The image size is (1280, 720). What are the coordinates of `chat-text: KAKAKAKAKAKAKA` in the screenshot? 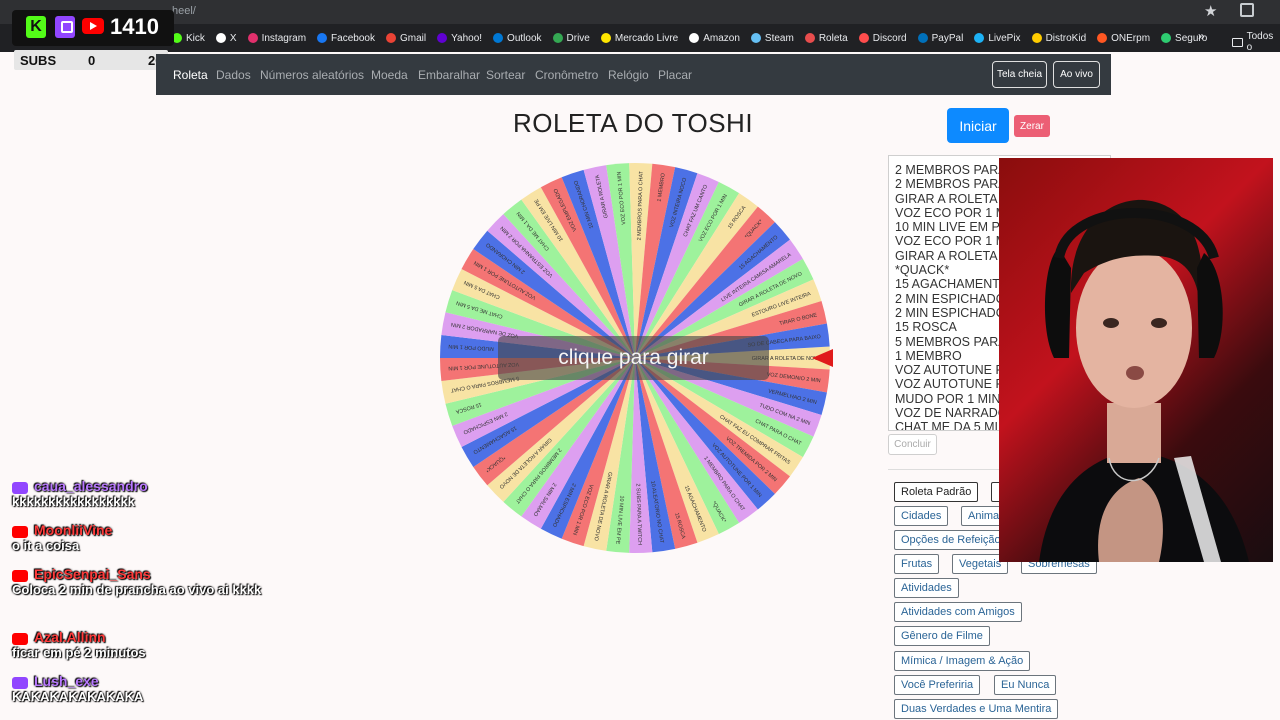 It's located at (78, 696).